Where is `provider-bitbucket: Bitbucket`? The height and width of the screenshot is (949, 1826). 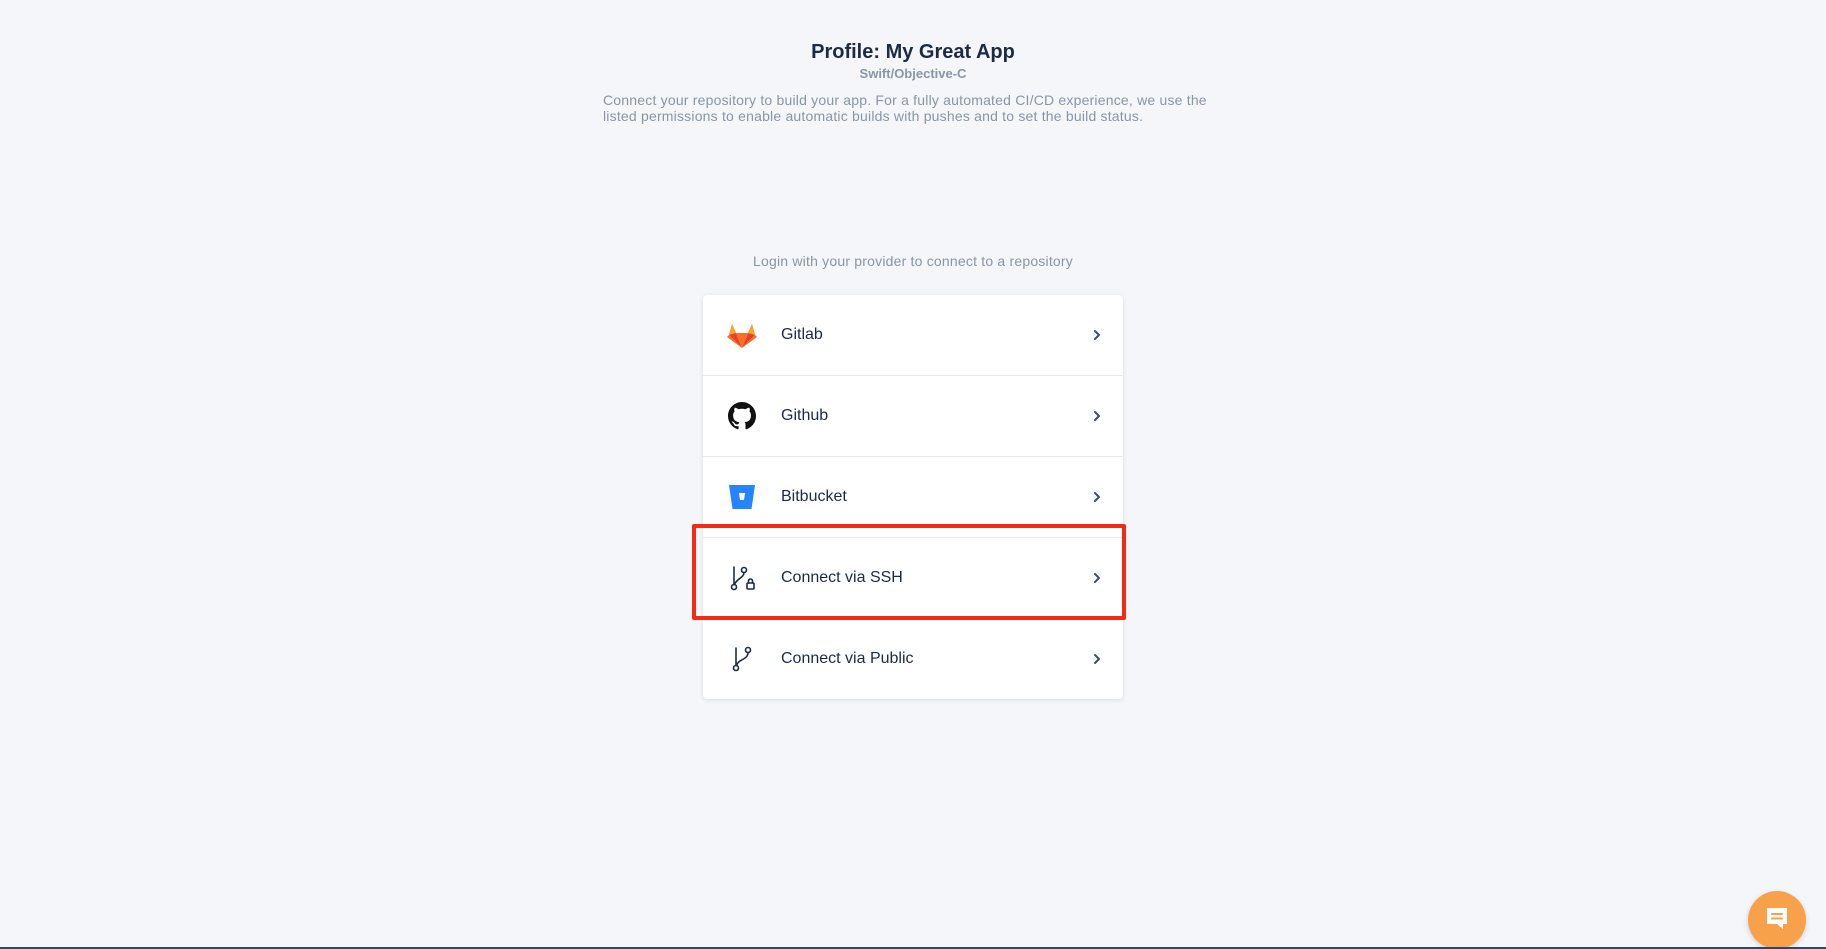 provider-bitbucket: Bitbucket is located at coordinates (913, 497).